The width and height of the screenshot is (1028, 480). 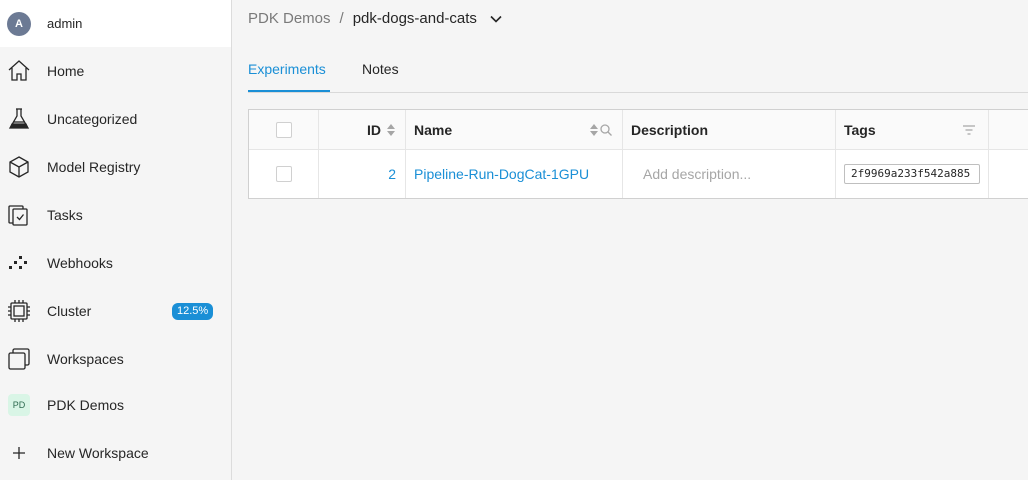 I want to click on username: admin, so click(x=65, y=23).